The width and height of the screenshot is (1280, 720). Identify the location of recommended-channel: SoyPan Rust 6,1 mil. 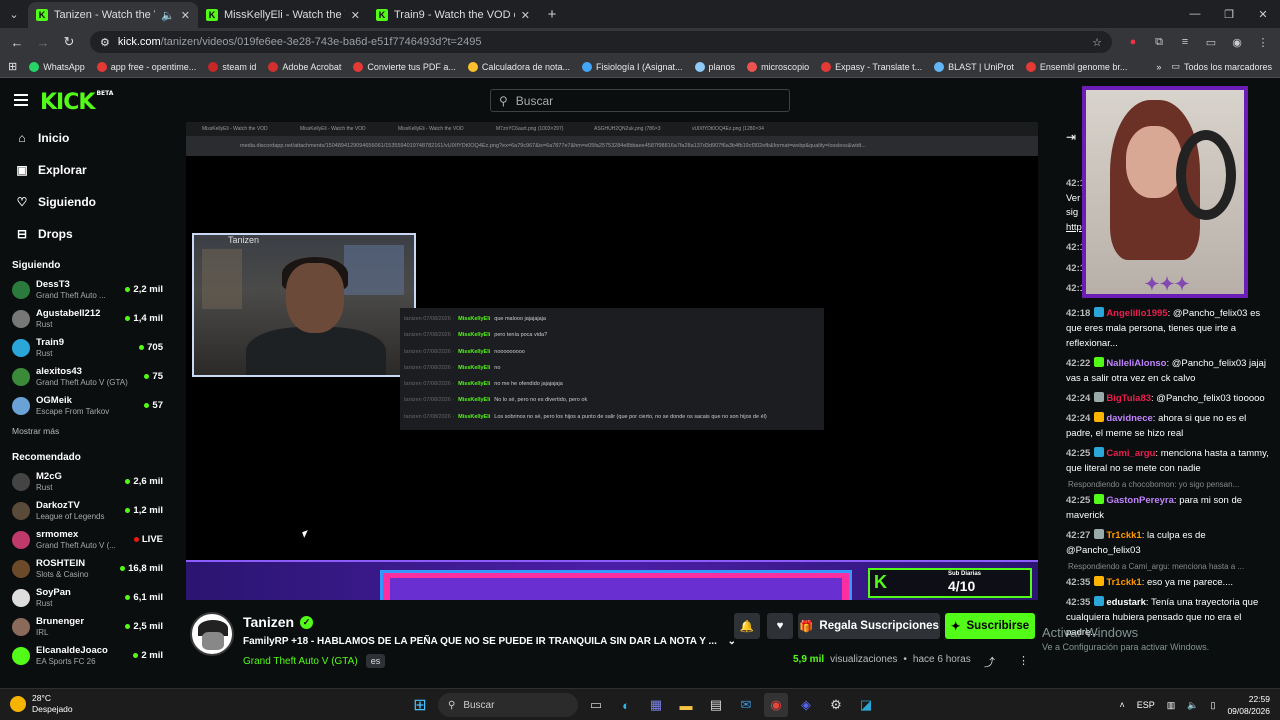
(87, 597).